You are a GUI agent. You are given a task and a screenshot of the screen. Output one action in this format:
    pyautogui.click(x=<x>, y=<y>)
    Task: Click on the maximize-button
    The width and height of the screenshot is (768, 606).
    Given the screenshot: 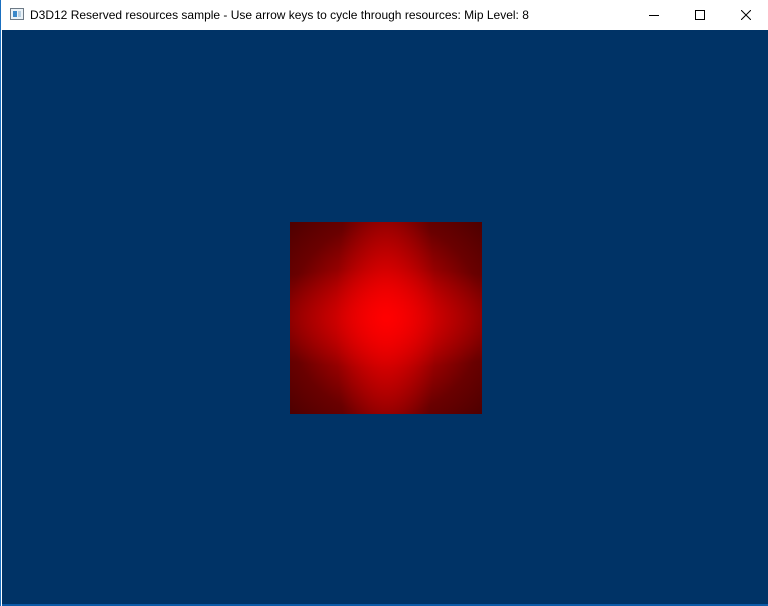 What is the action you would take?
    pyautogui.click(x=700, y=15)
    